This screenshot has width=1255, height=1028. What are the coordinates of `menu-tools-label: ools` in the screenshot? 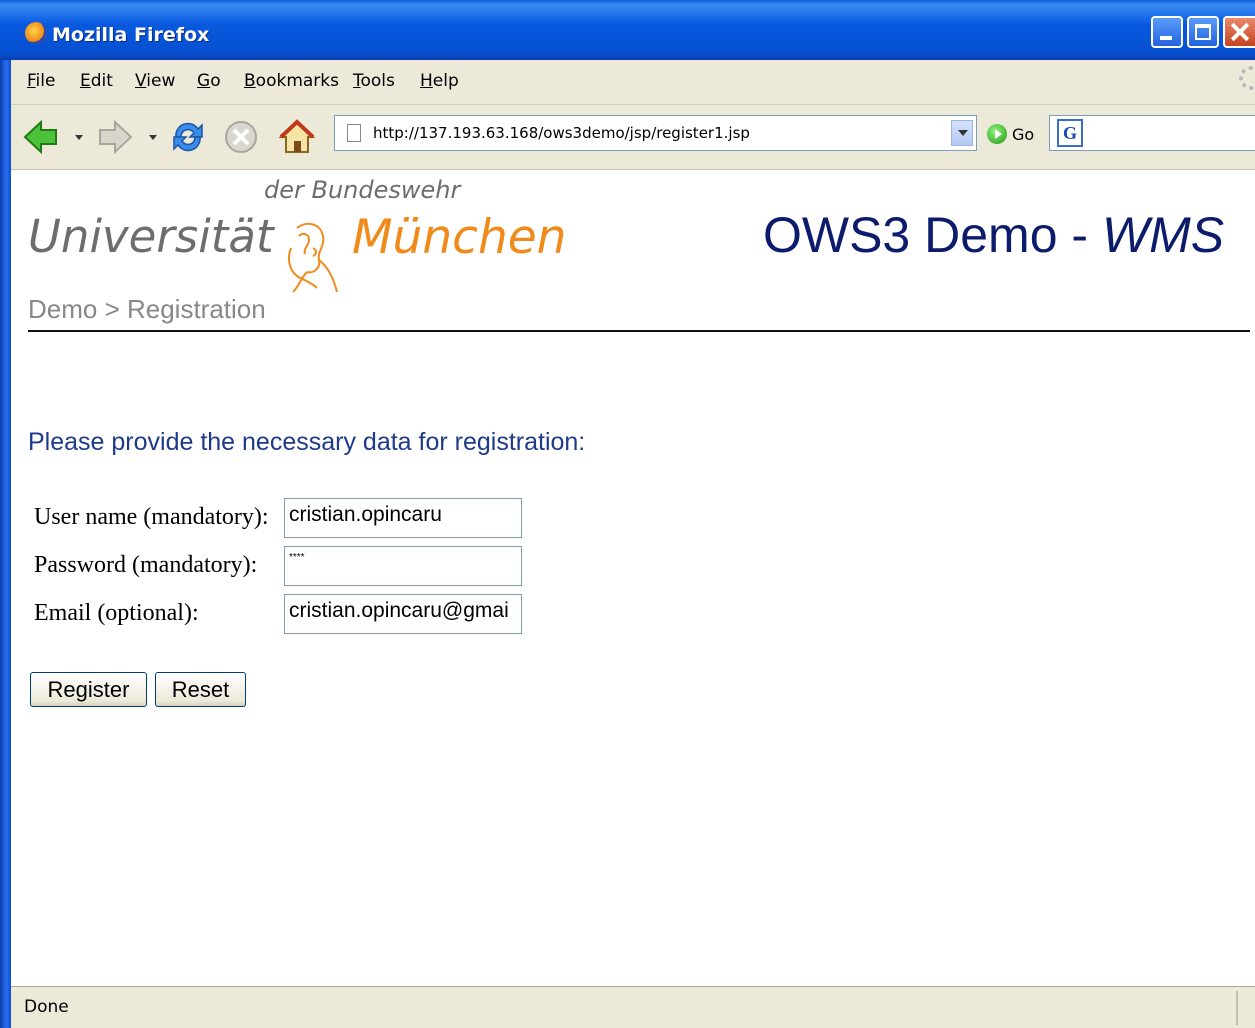 It's located at (377, 81).